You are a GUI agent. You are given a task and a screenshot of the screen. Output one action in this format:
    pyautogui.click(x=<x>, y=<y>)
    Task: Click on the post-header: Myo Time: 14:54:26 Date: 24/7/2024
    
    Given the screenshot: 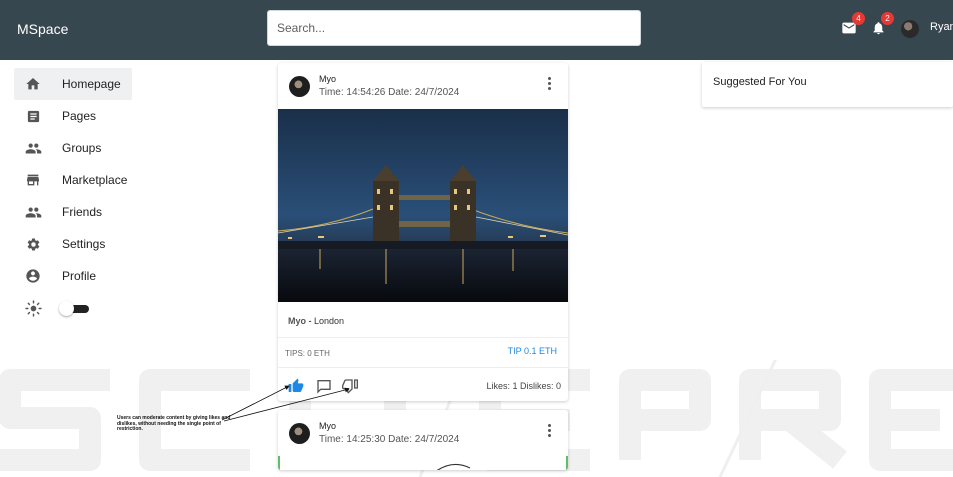 What is the action you would take?
    pyautogui.click(x=423, y=86)
    